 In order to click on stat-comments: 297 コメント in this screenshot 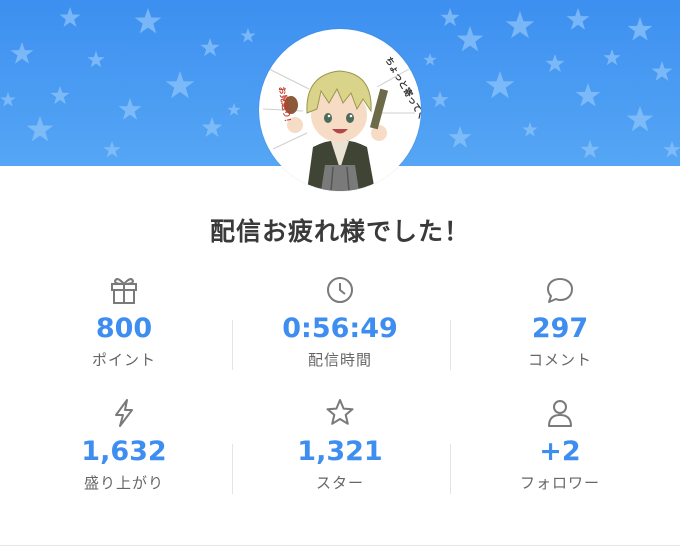, I will do `click(560, 321)`.